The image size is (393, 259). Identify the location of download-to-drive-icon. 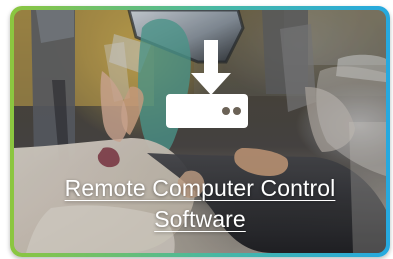
(207, 84).